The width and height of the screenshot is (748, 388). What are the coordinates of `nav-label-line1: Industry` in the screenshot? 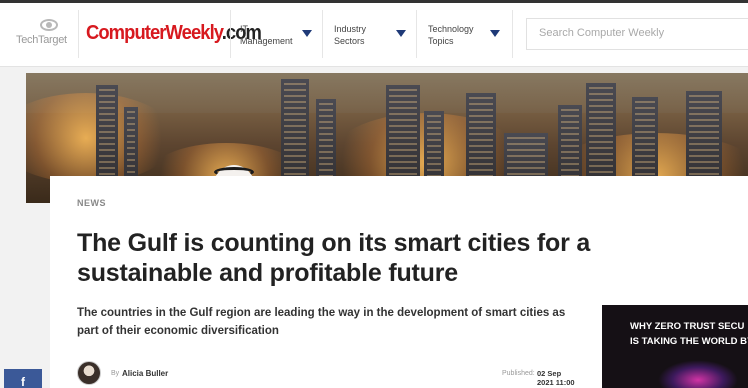 It's located at (350, 29).